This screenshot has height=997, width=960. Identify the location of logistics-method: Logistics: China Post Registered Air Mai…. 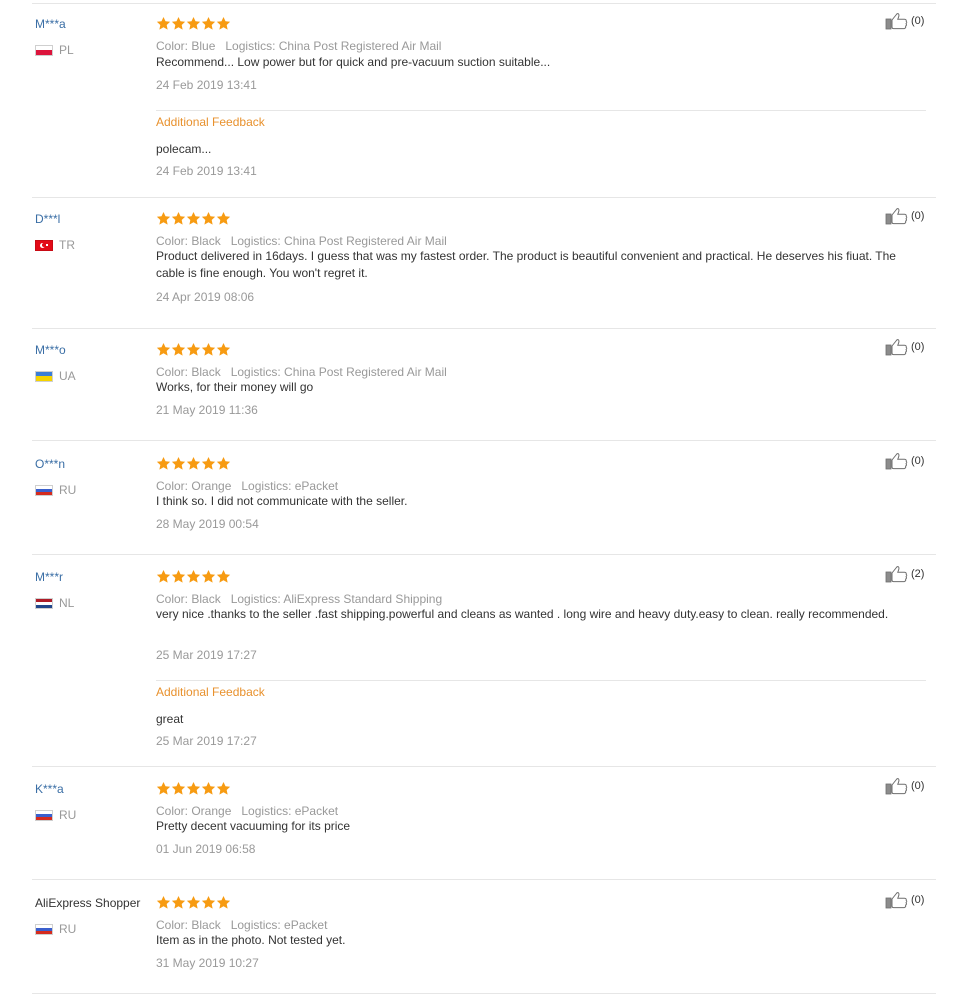
(338, 241).